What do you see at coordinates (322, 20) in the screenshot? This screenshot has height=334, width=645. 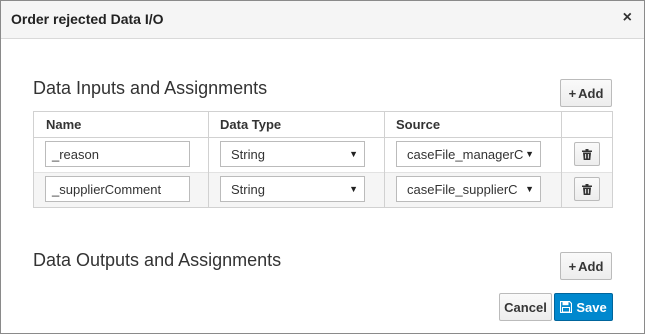 I see `dialog-header: Order rejected Data I/O ×` at bounding box center [322, 20].